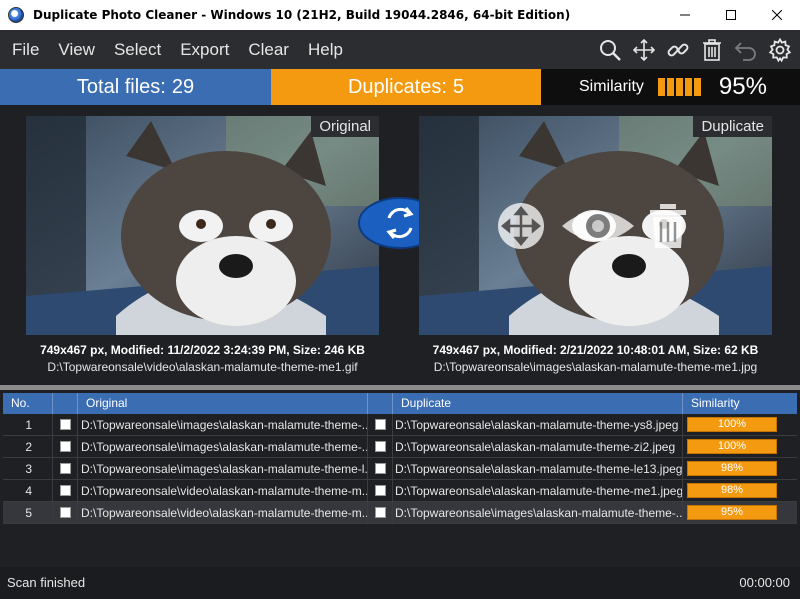 This screenshot has width=800, height=599. Describe the element at coordinates (46, 582) in the screenshot. I see `status-message: Scan finished` at that location.